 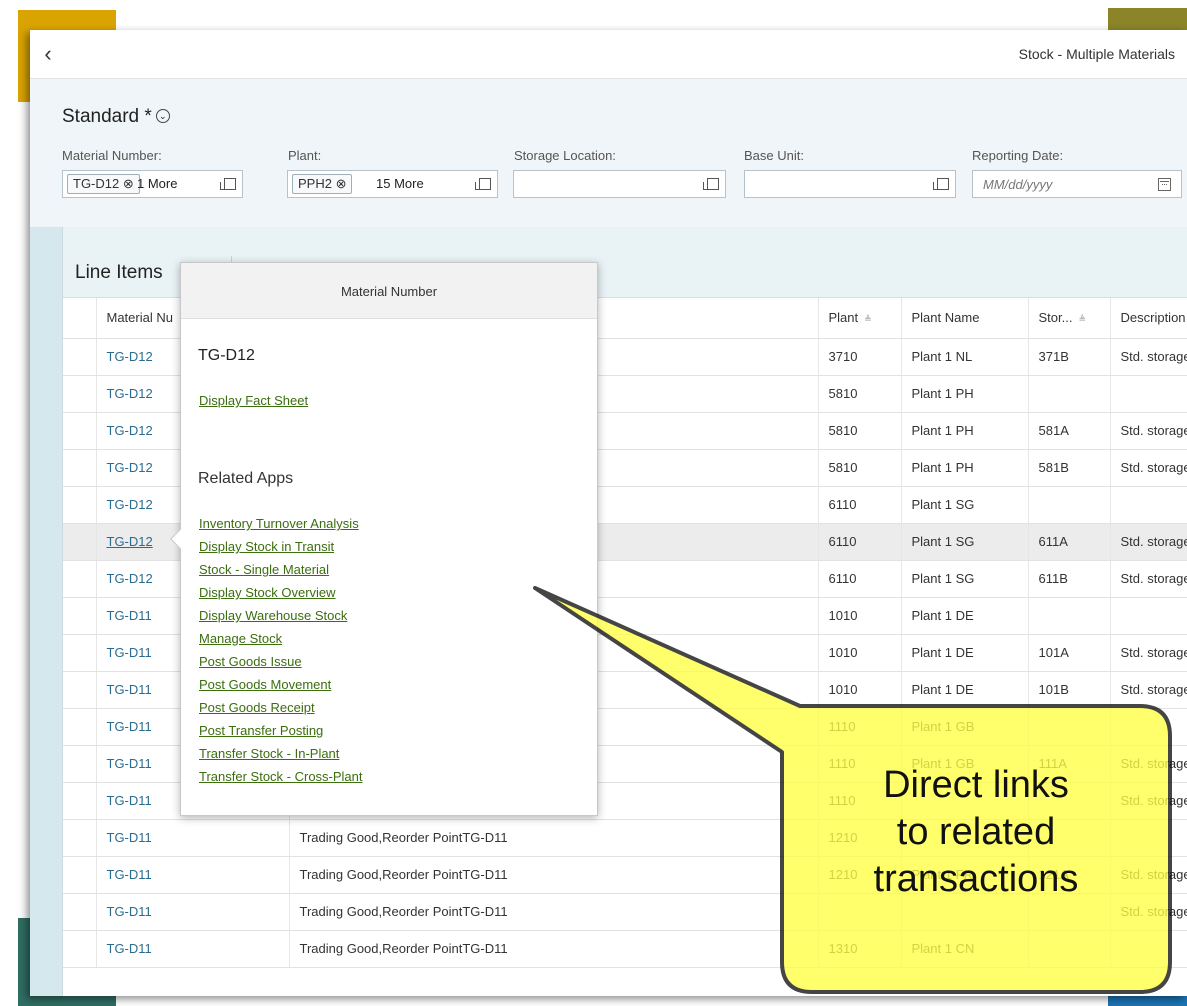 I want to click on plant-field: PPH2 ⊗ 15 More, so click(x=392, y=184).